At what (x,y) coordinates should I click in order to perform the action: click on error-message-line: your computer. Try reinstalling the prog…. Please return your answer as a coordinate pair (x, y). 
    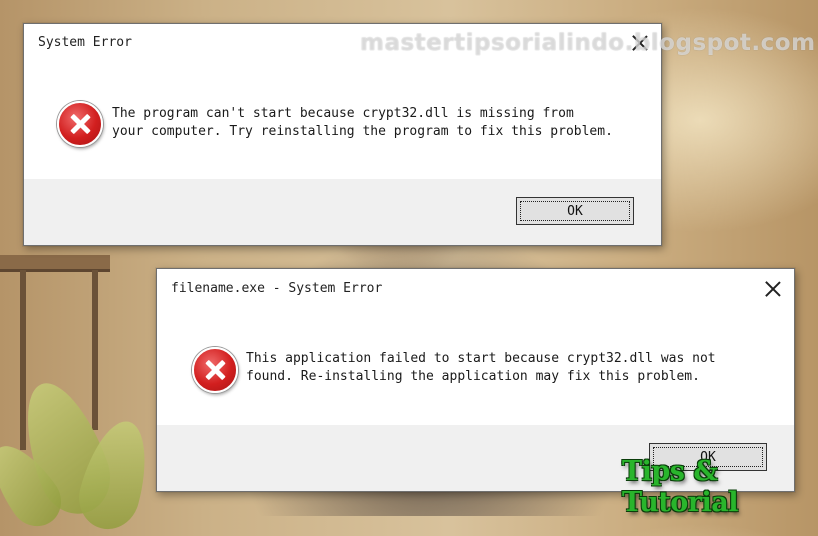
    Looking at the image, I should click on (362, 131).